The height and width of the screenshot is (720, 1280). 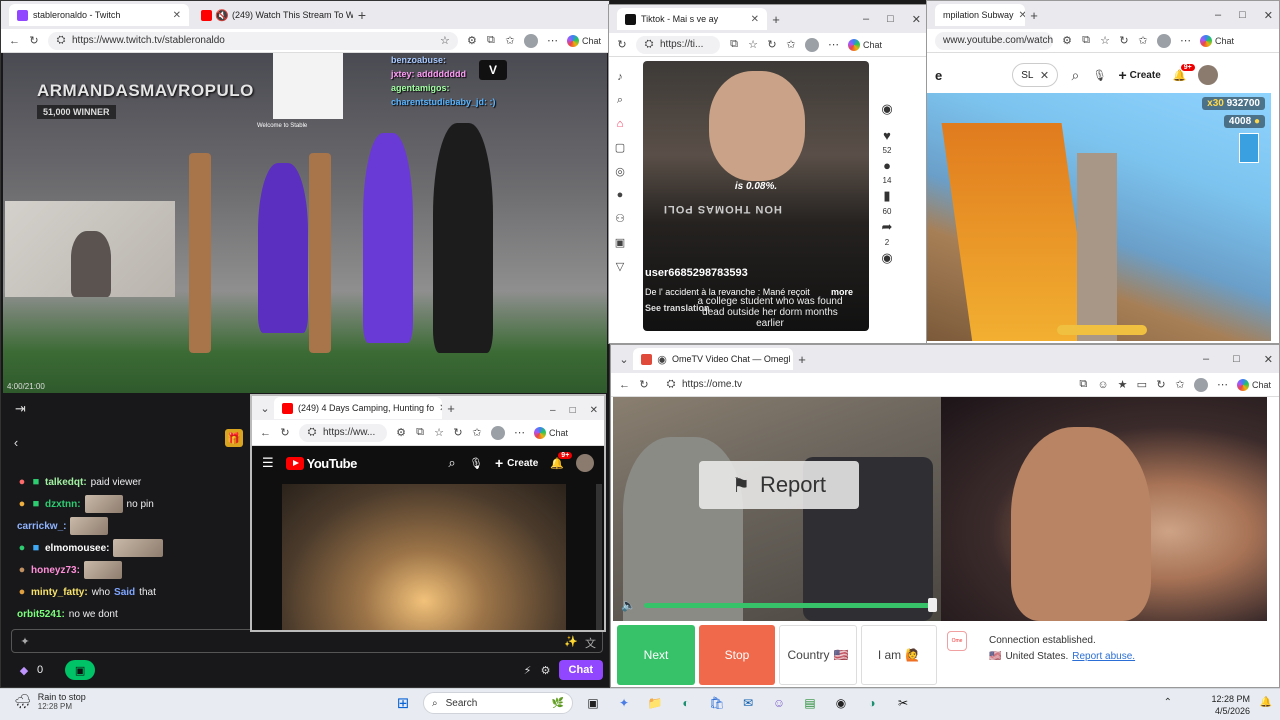 I want to click on twitch-chat-input: ✦ ✨ 文, so click(x=307, y=641).